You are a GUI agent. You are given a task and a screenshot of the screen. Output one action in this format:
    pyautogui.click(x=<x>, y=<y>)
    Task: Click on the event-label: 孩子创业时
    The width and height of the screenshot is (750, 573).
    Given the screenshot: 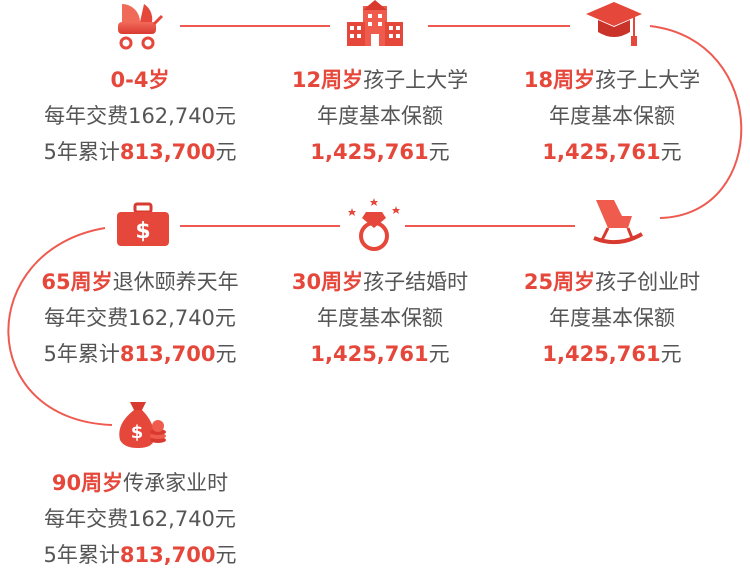 What is the action you would take?
    pyautogui.click(x=648, y=282)
    